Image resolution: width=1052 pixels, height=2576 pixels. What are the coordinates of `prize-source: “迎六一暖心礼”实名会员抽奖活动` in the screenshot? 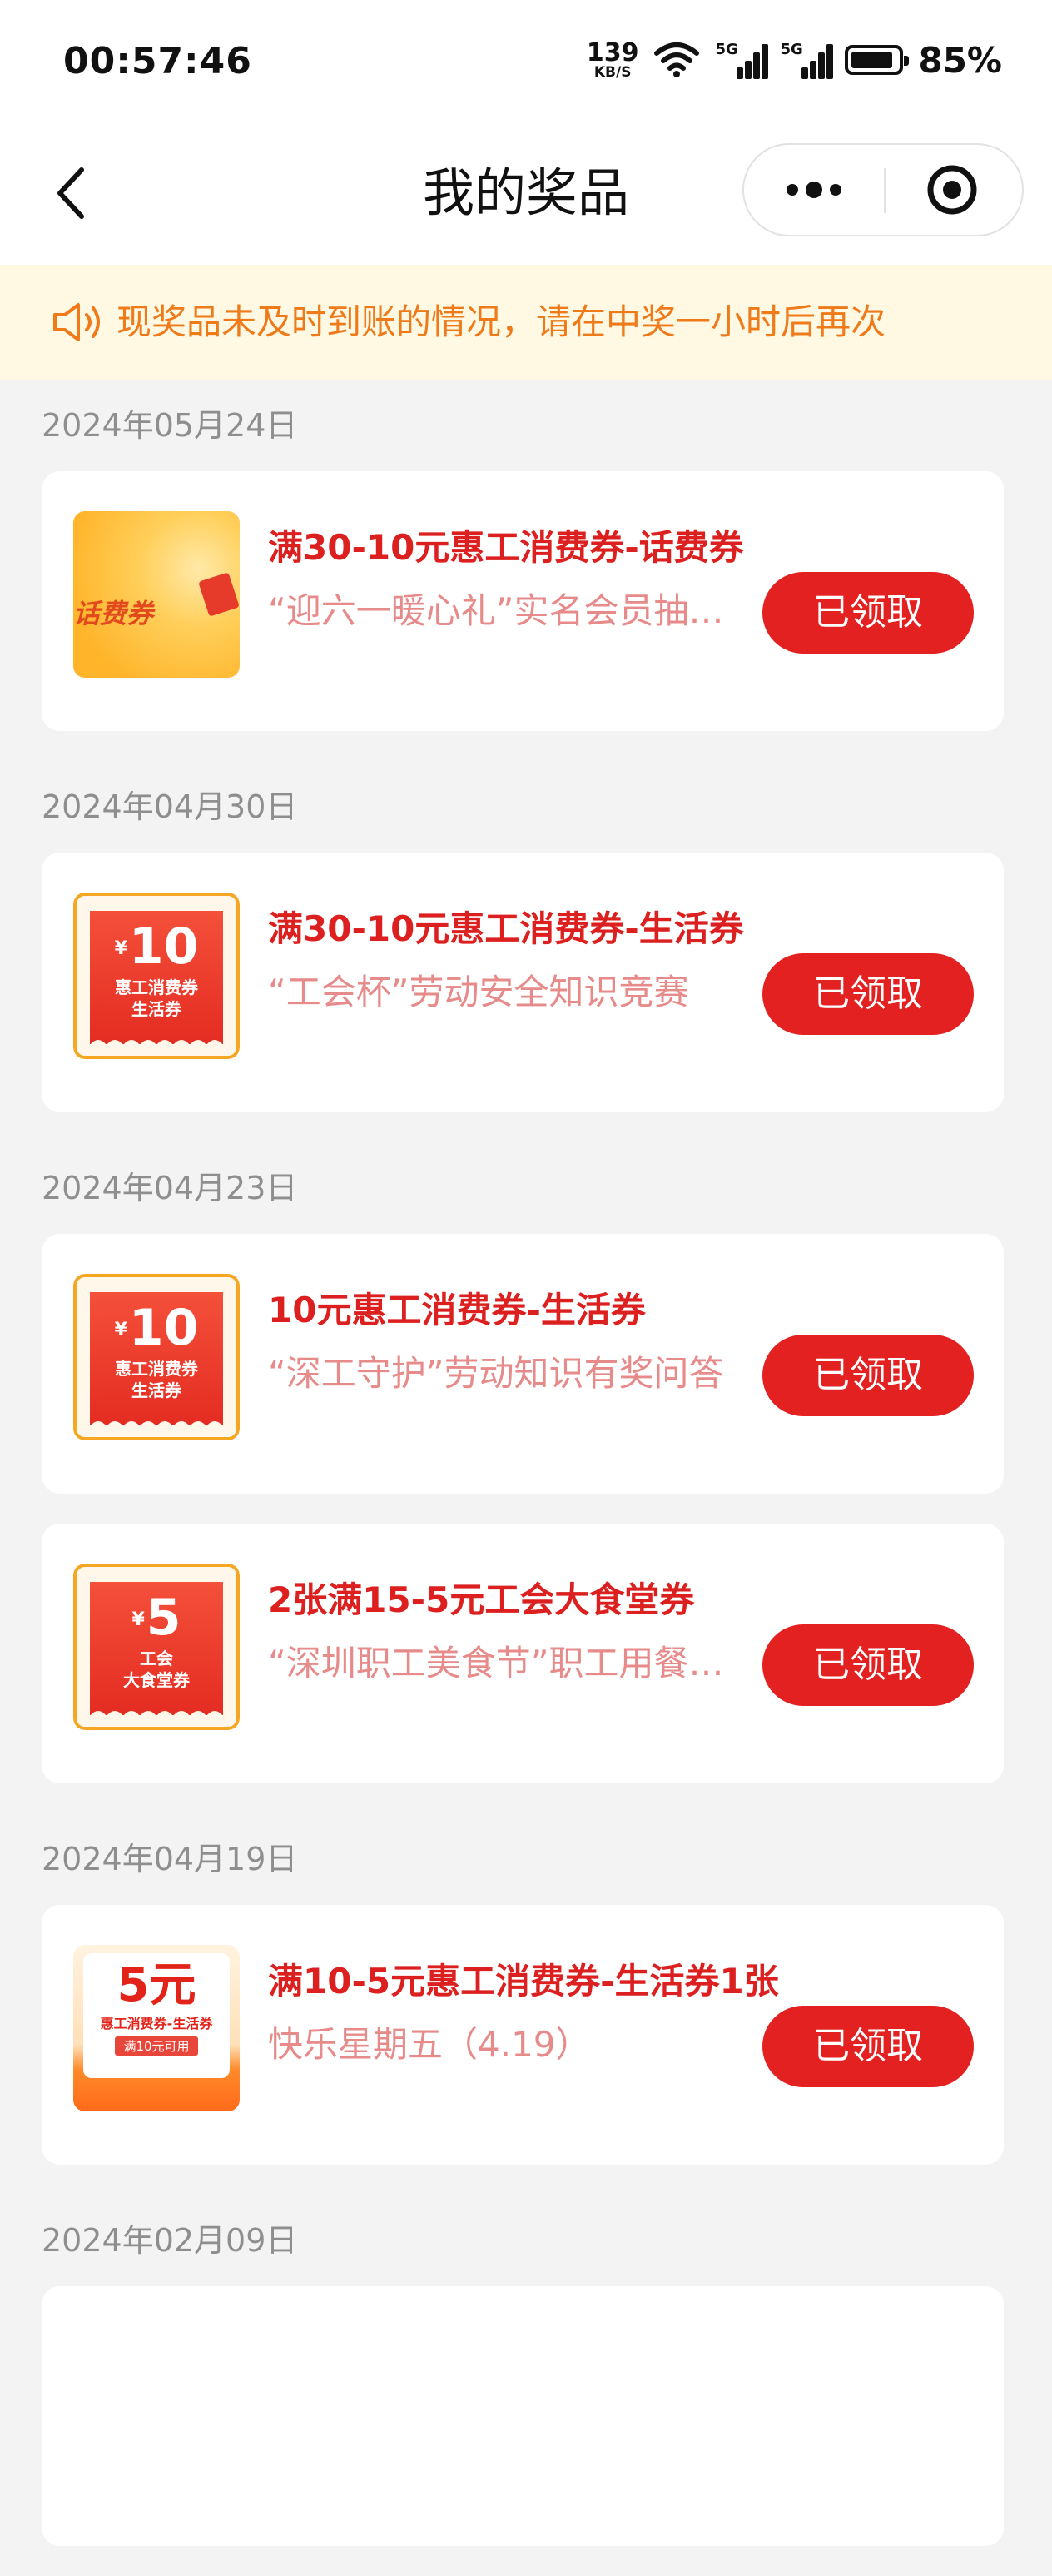 It's located at (501, 610).